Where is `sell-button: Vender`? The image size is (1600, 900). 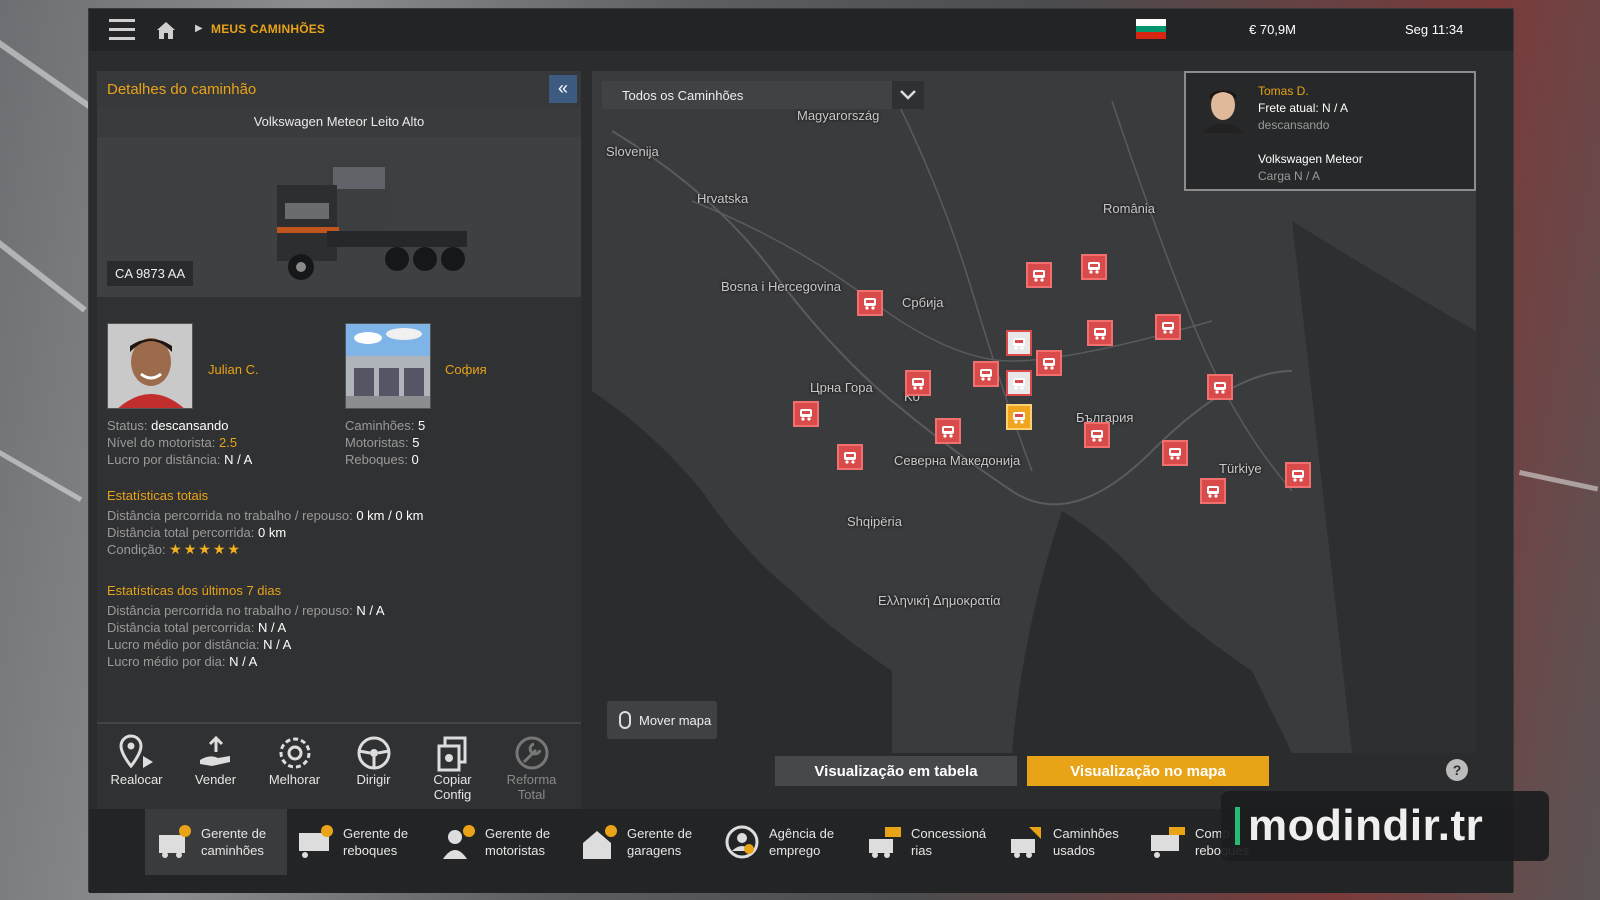 sell-button: Vender is located at coordinates (215, 770).